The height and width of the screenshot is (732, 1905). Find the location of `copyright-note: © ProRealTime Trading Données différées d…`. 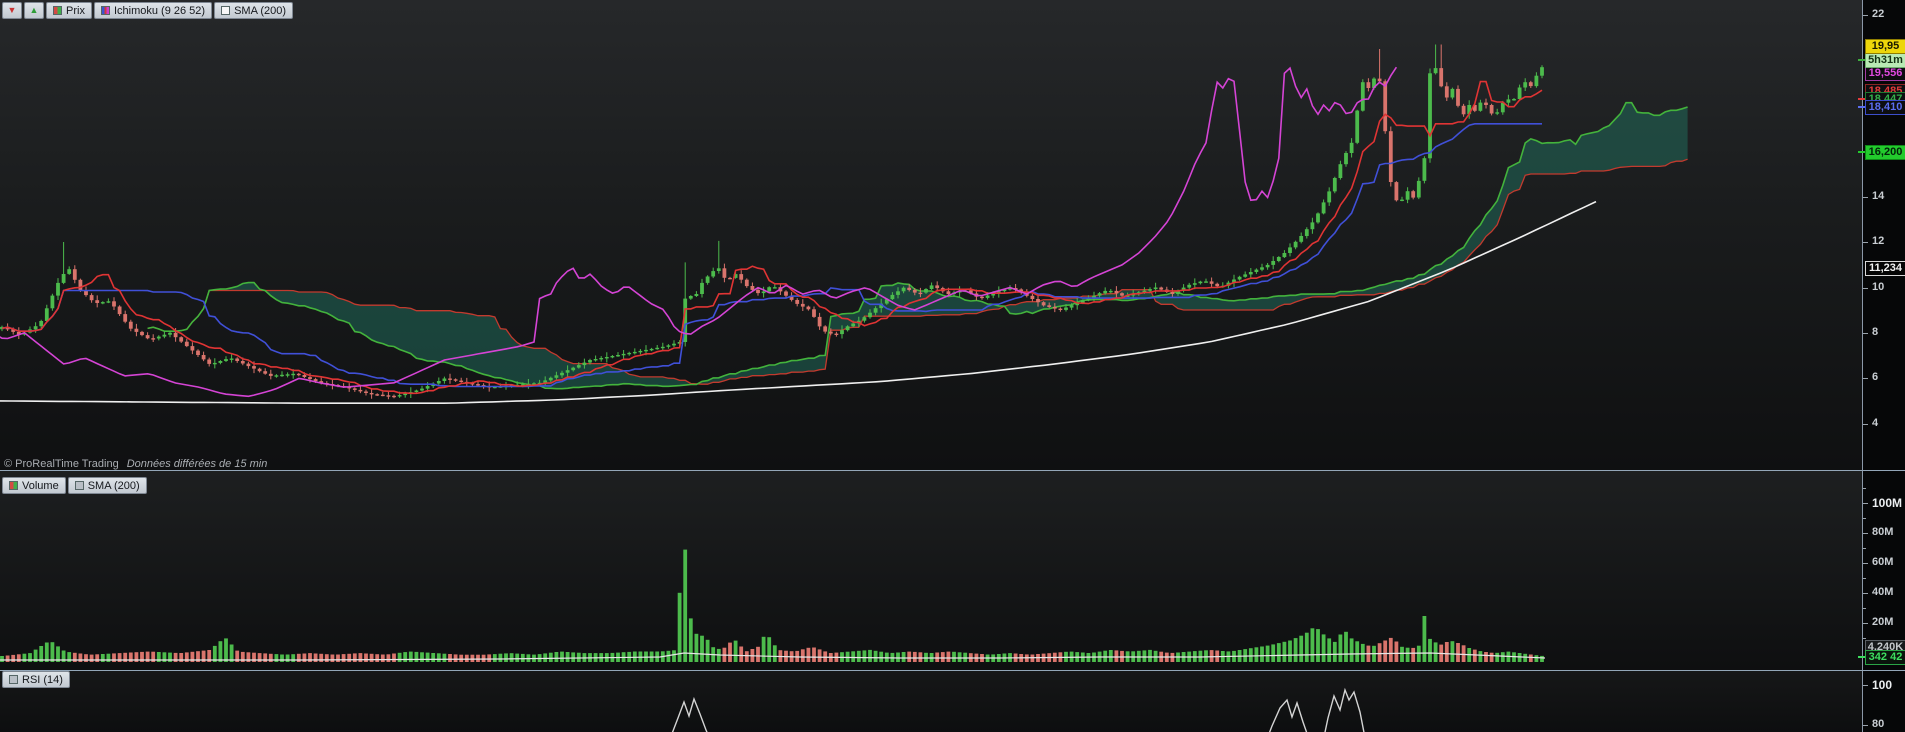

copyright-note: © ProRealTime Trading Données différées d… is located at coordinates (135, 464).